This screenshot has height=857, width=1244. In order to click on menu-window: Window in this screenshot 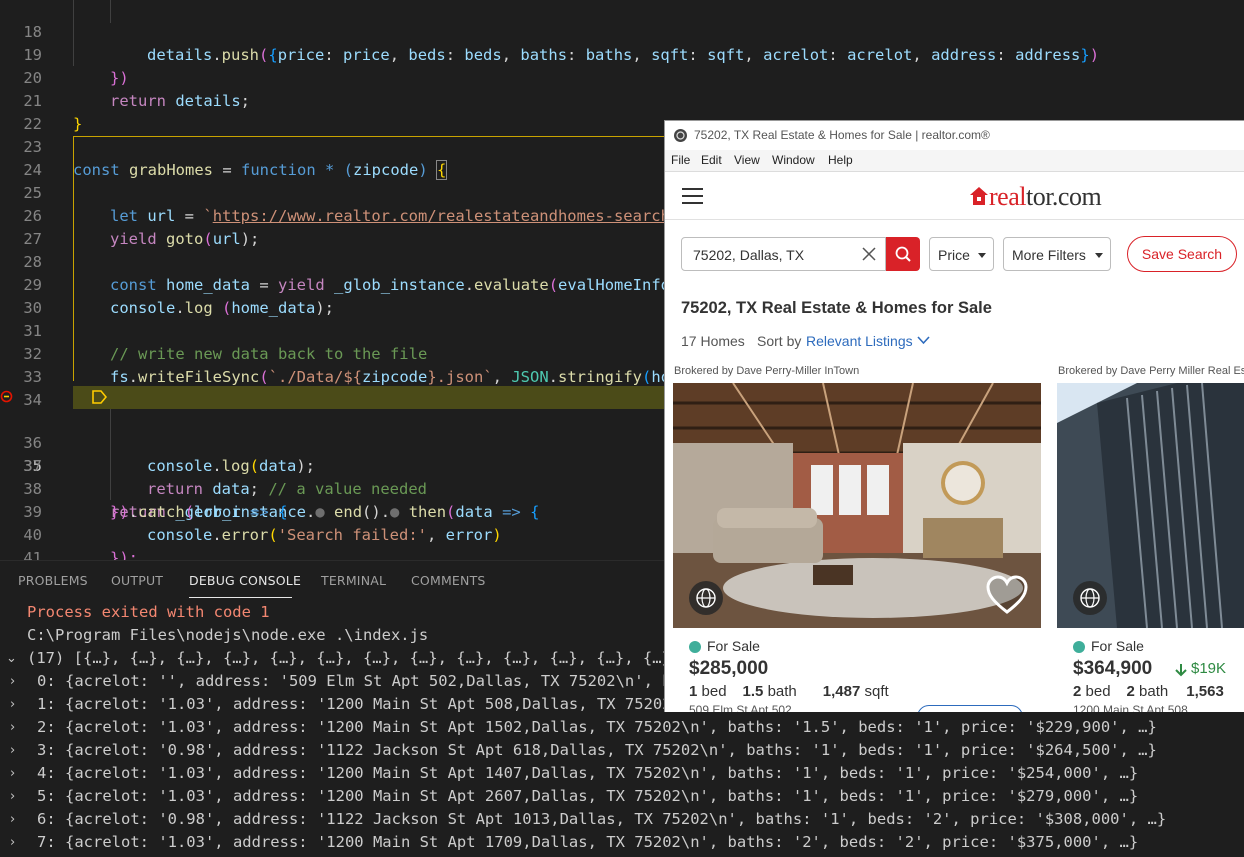, I will do `click(793, 160)`.